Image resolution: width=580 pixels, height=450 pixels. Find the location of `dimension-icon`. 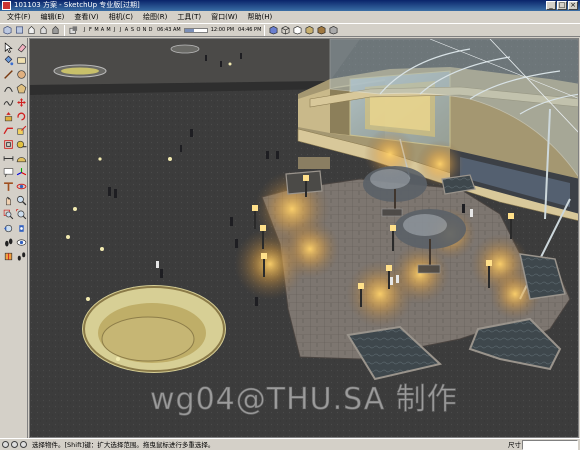

dimension-icon is located at coordinates (8, 158).